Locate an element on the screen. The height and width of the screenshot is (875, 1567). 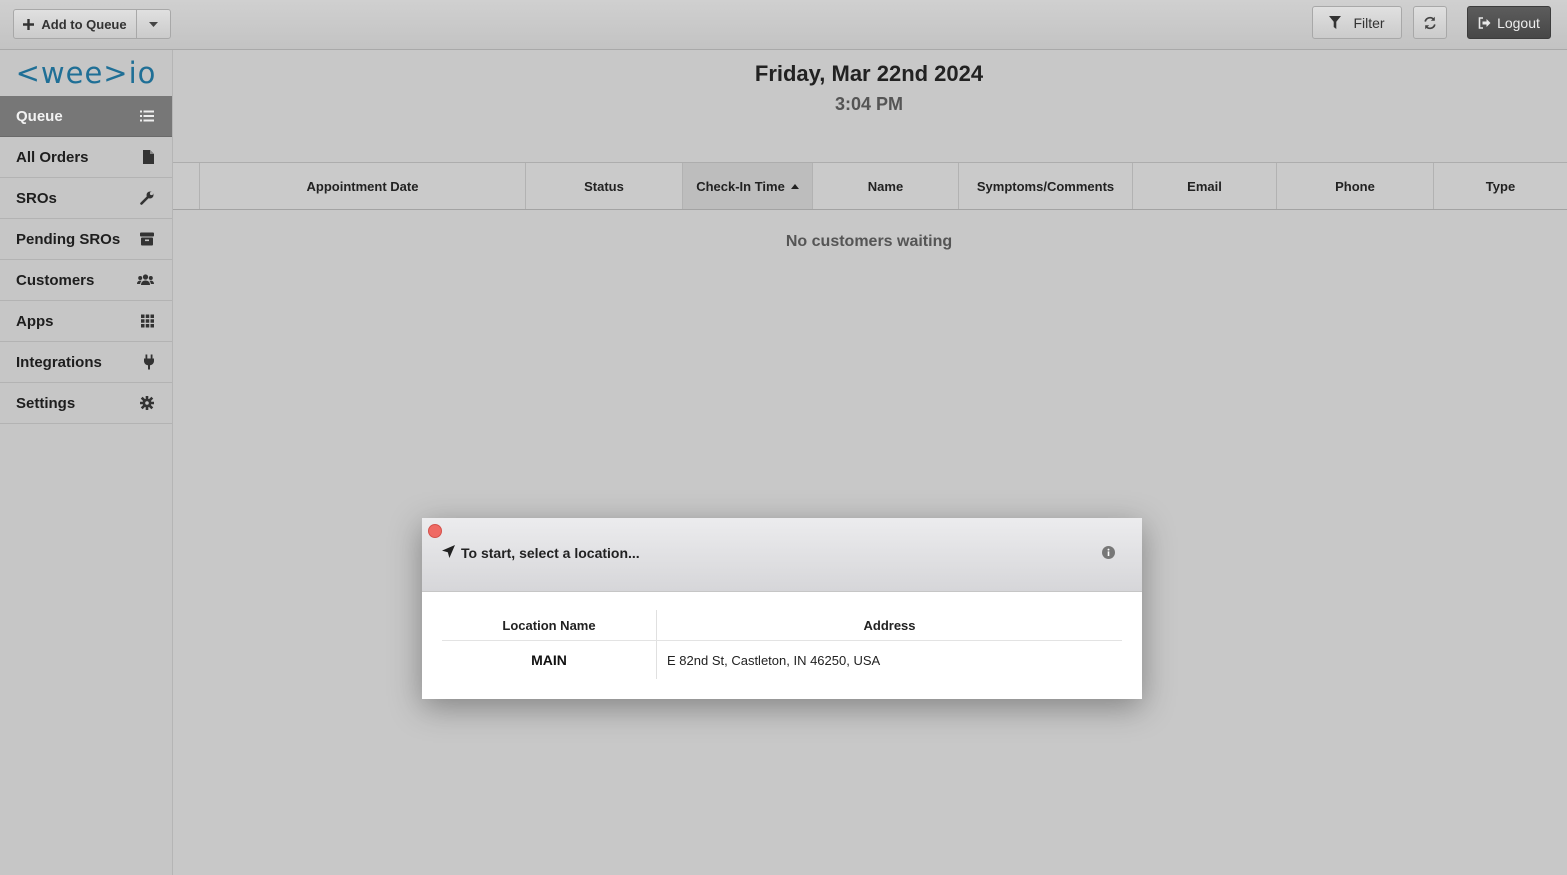
sidebar-item-sros: SROs is located at coordinates (86, 198).